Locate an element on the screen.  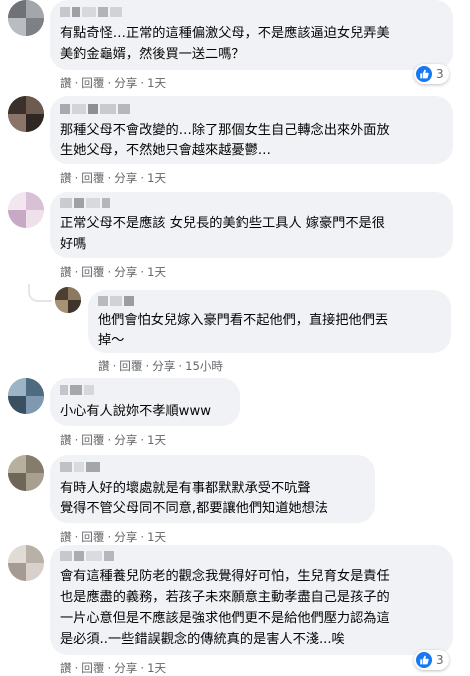
reply-text-line: 他們會怕女兒嫁入豪門看不起他們，直接把他們丟 is located at coordinates (243, 320).